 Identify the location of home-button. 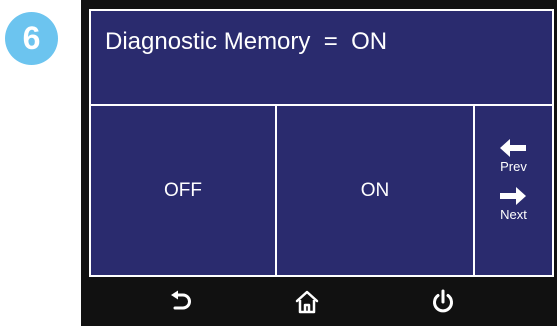
(307, 302).